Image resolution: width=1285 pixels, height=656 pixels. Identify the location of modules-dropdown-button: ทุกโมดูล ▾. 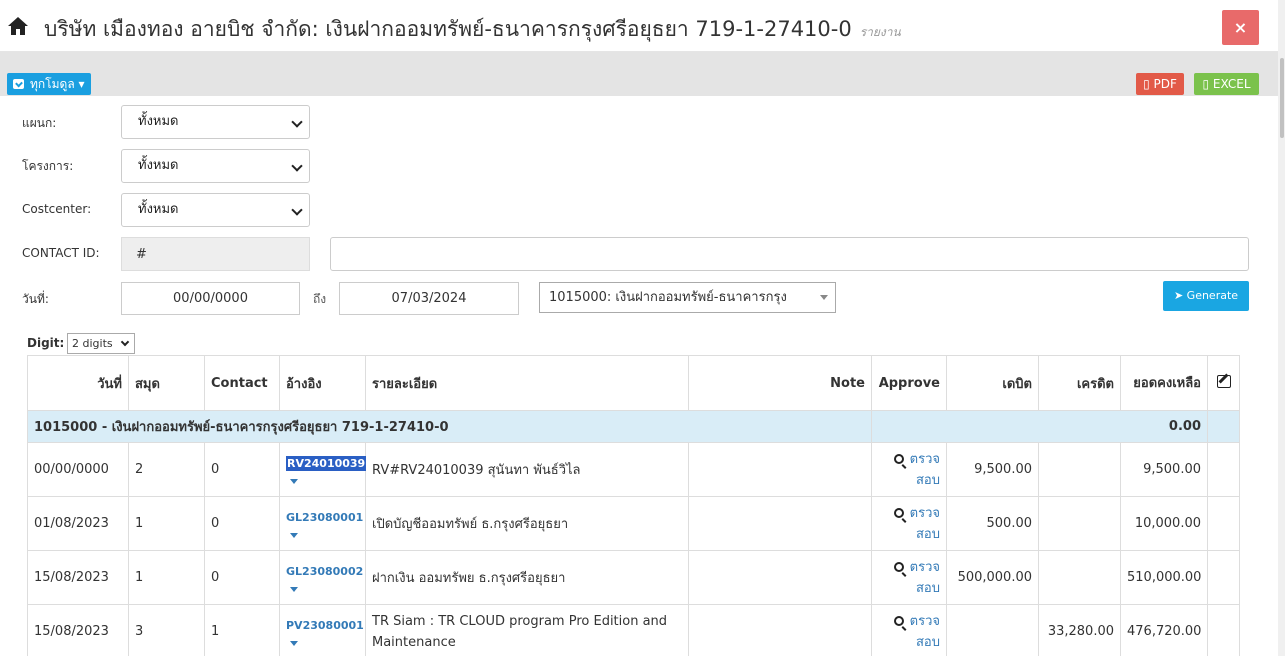
(49, 84).